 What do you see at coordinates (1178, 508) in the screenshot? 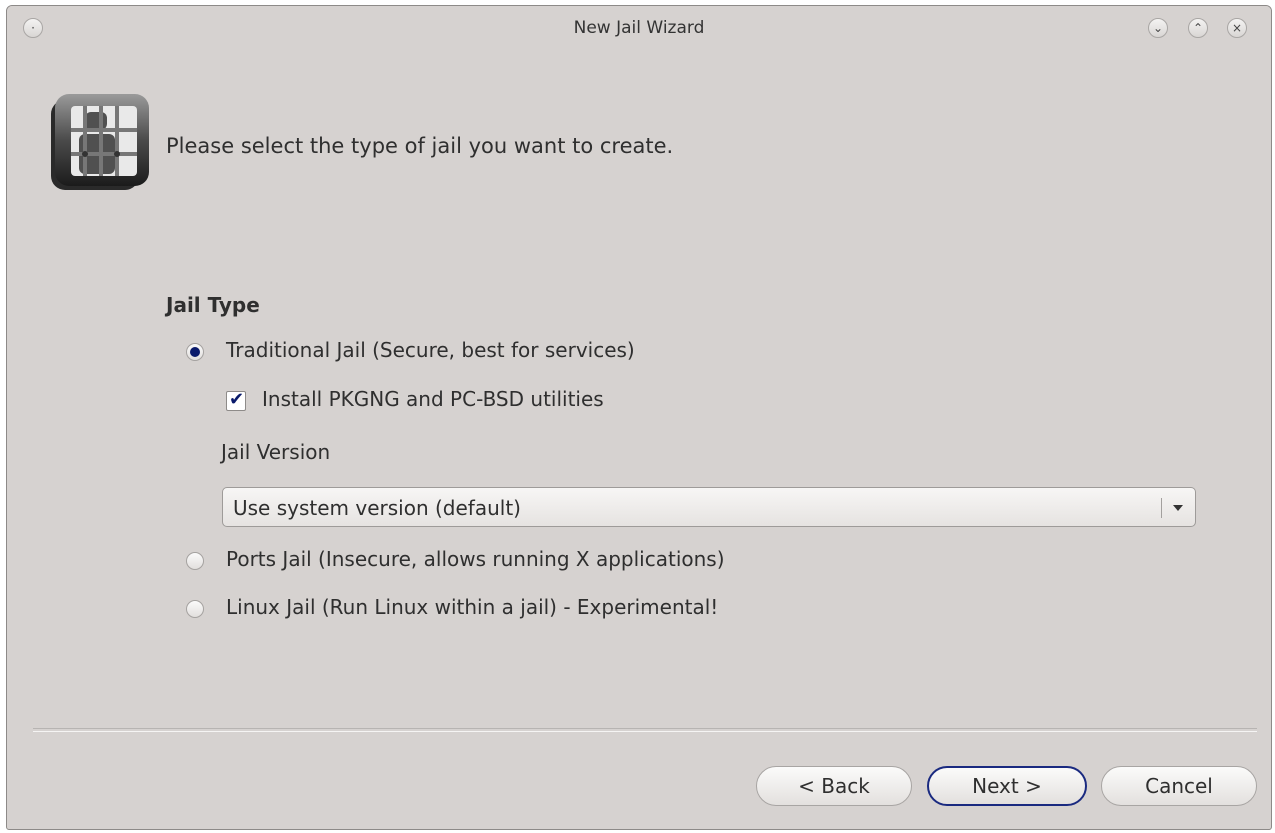
I see `chevron-down-icon` at bounding box center [1178, 508].